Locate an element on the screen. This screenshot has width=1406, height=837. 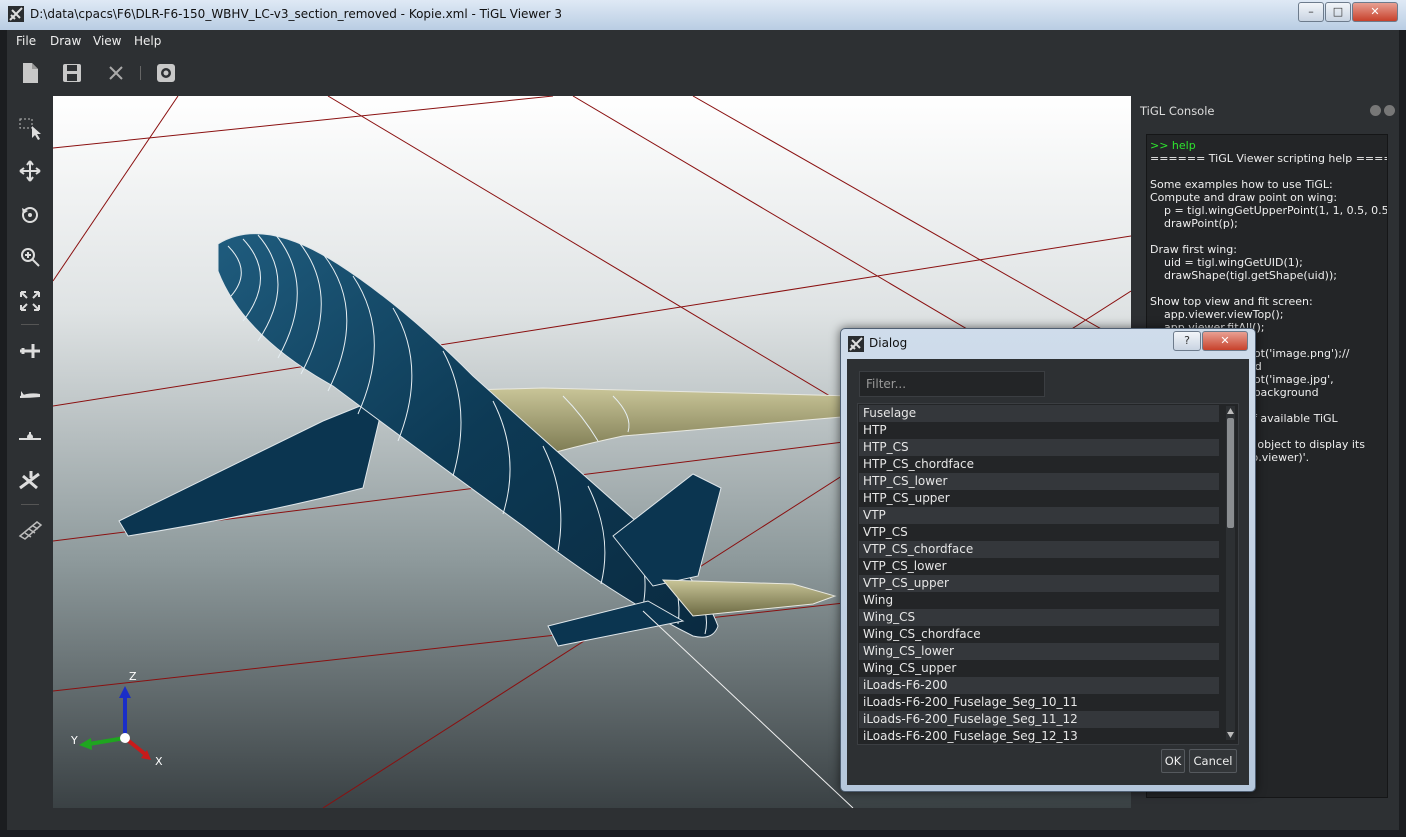
console-line: drawShape(tigl.getShape(uid)); is located at coordinates (1243, 275).